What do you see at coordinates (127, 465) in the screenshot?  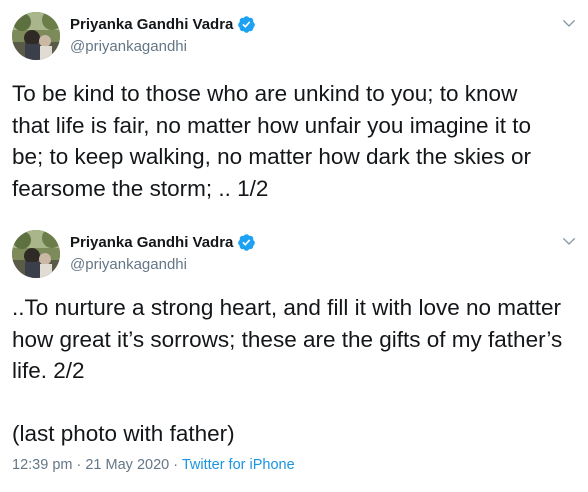 I see `tweet-date: 21 May 2020` at bounding box center [127, 465].